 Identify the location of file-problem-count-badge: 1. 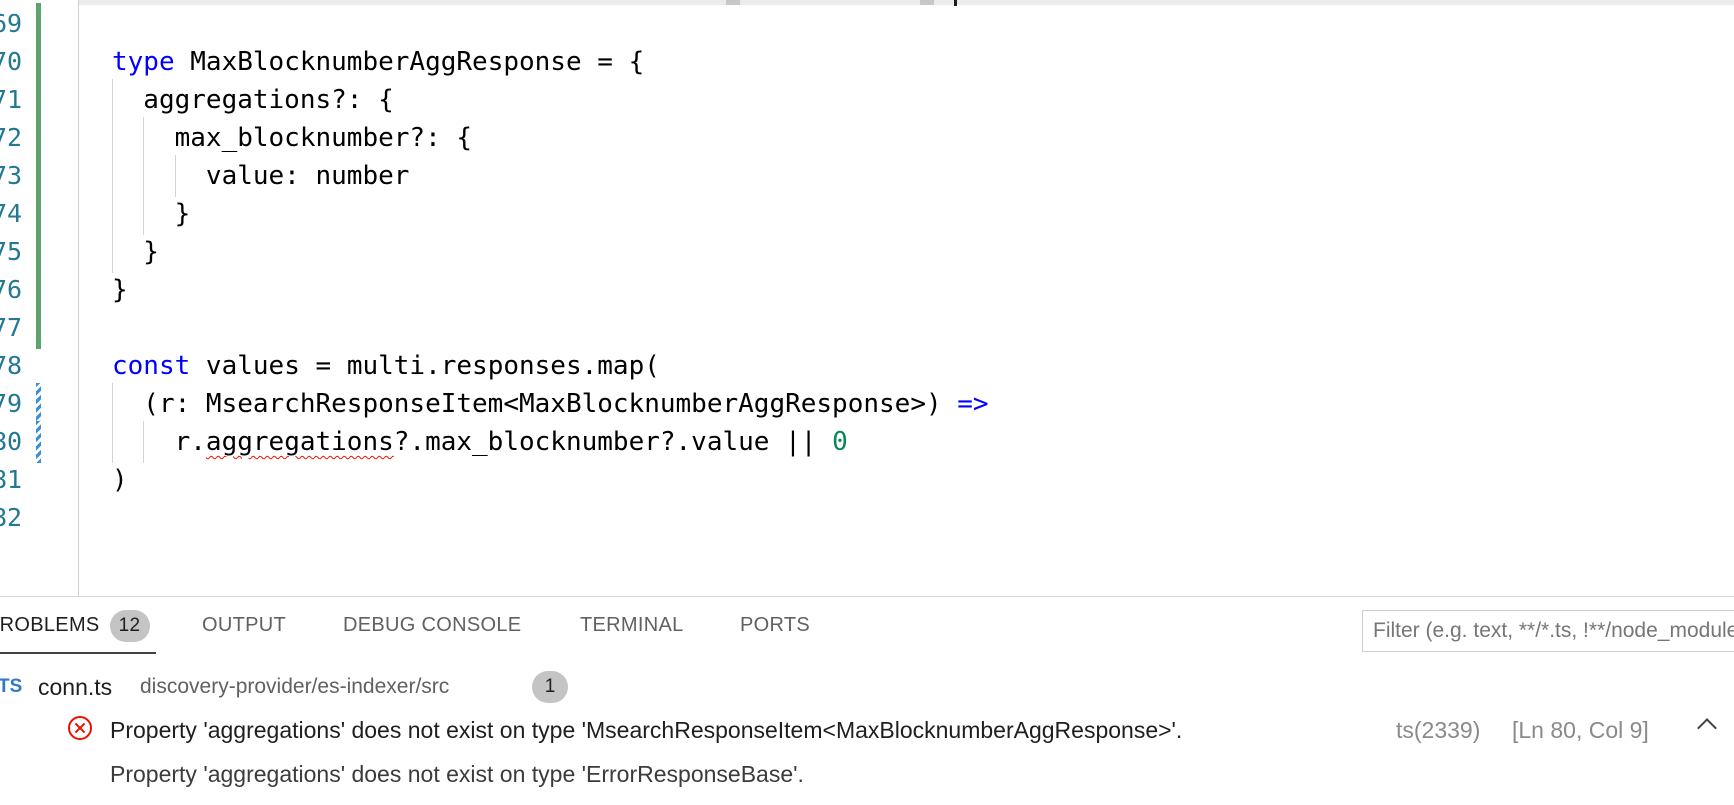
(550, 687).